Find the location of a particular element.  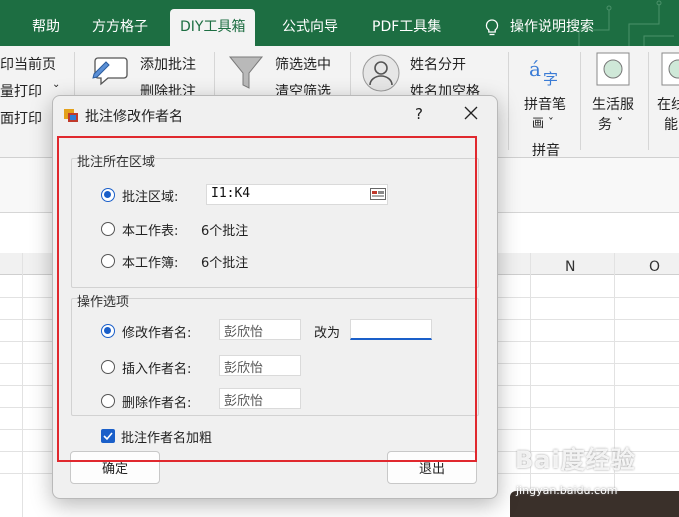

online-icon is located at coordinates (670, 69).